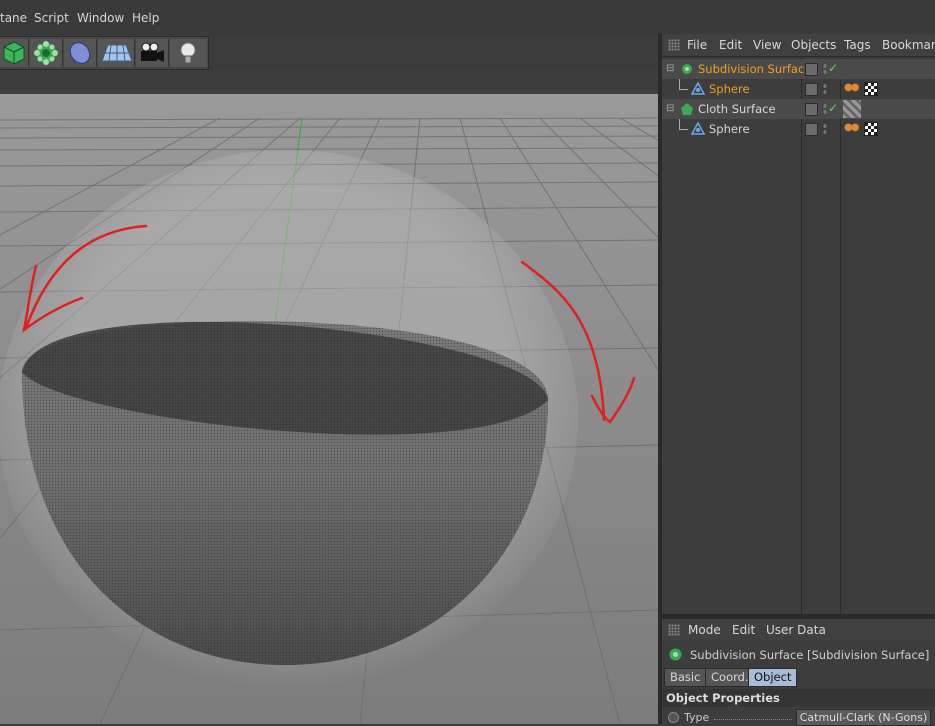 Image resolution: width=935 pixels, height=726 pixels. I want to click on menu-script: Script, so click(51, 18).